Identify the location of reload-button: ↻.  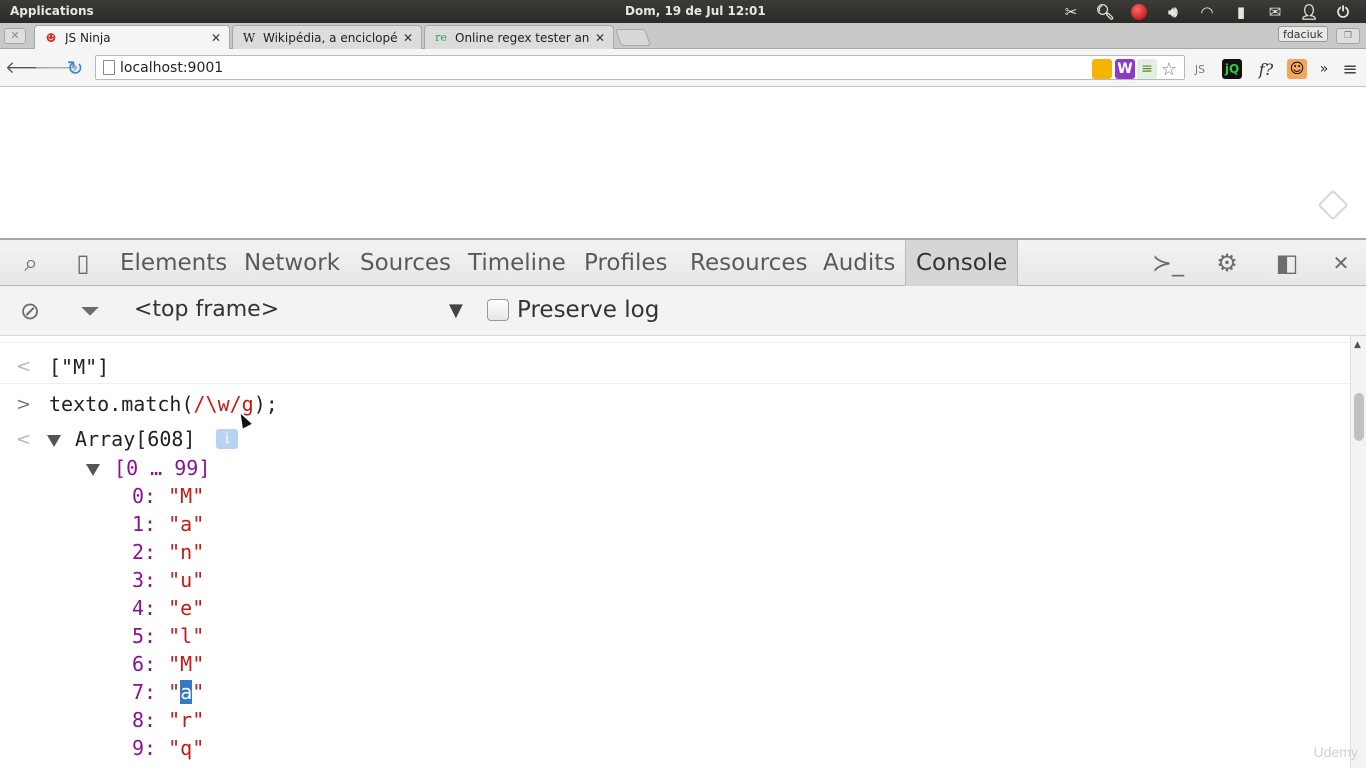
(75, 68).